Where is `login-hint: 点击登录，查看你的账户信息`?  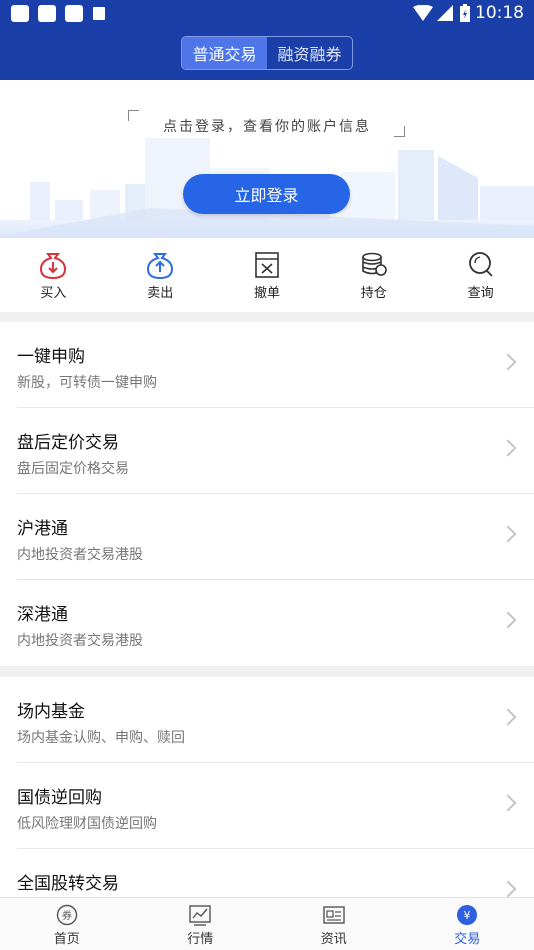
login-hint: 点击登录，查看你的账户信息 is located at coordinates (267, 126).